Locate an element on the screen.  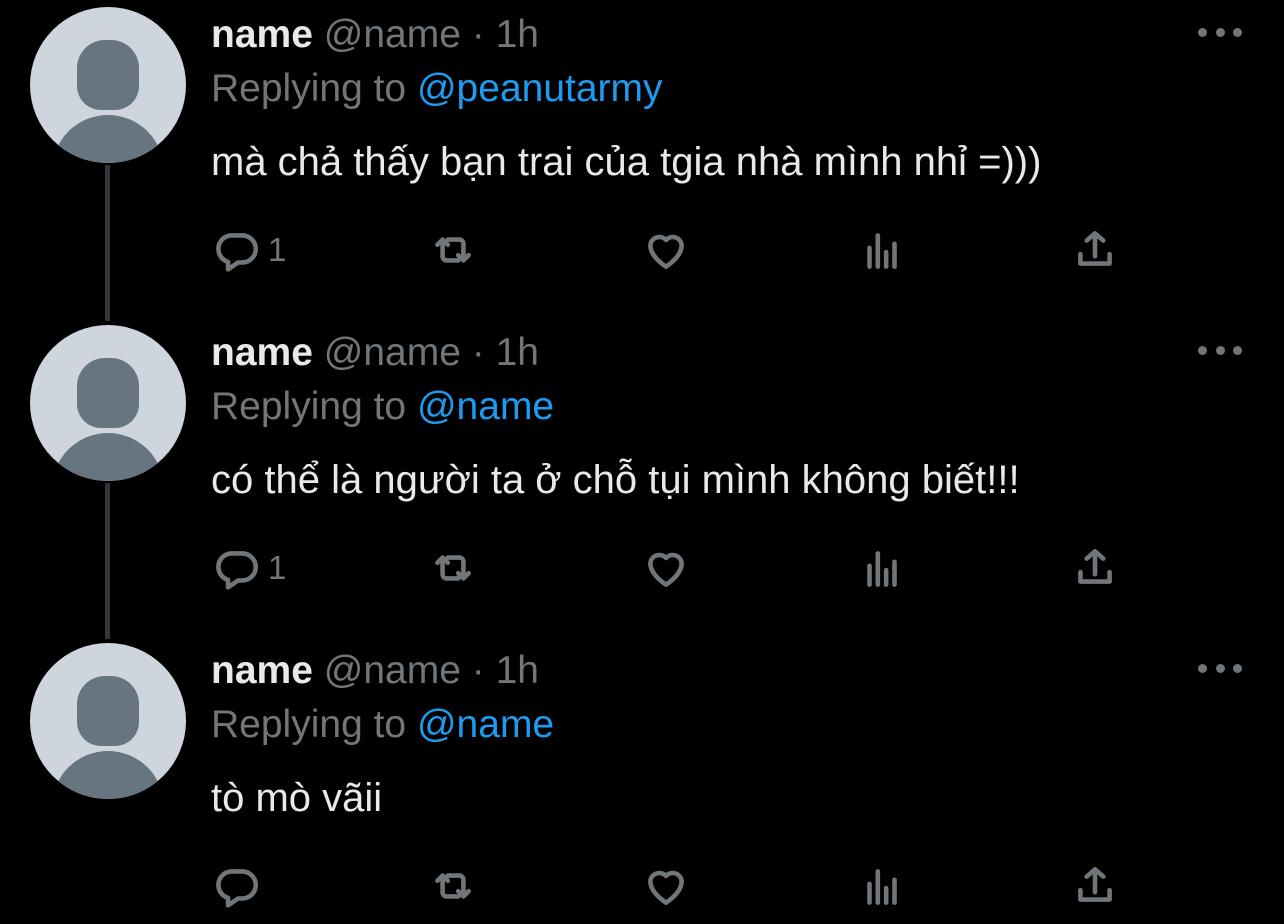
tweet-text: tò mò vãii is located at coordinates (297, 798).